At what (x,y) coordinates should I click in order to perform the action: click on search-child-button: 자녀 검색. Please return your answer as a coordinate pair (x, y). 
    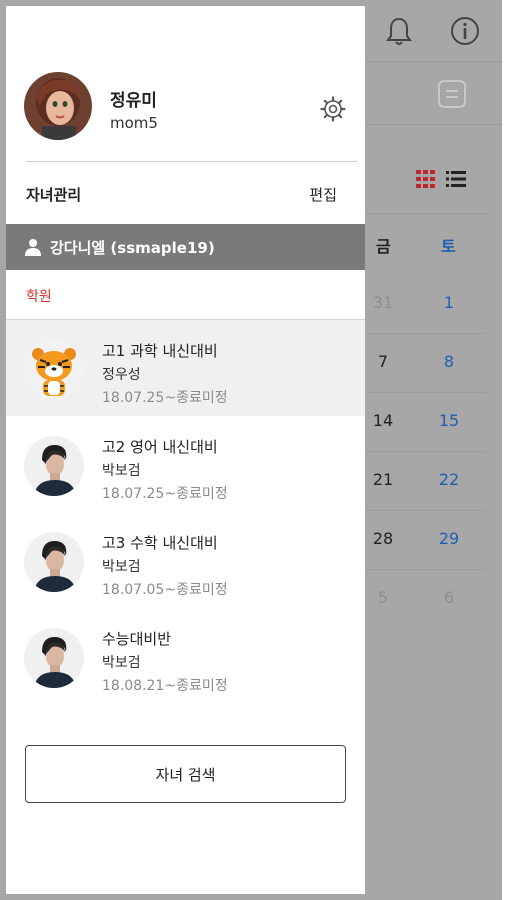
    Looking at the image, I should click on (185, 774).